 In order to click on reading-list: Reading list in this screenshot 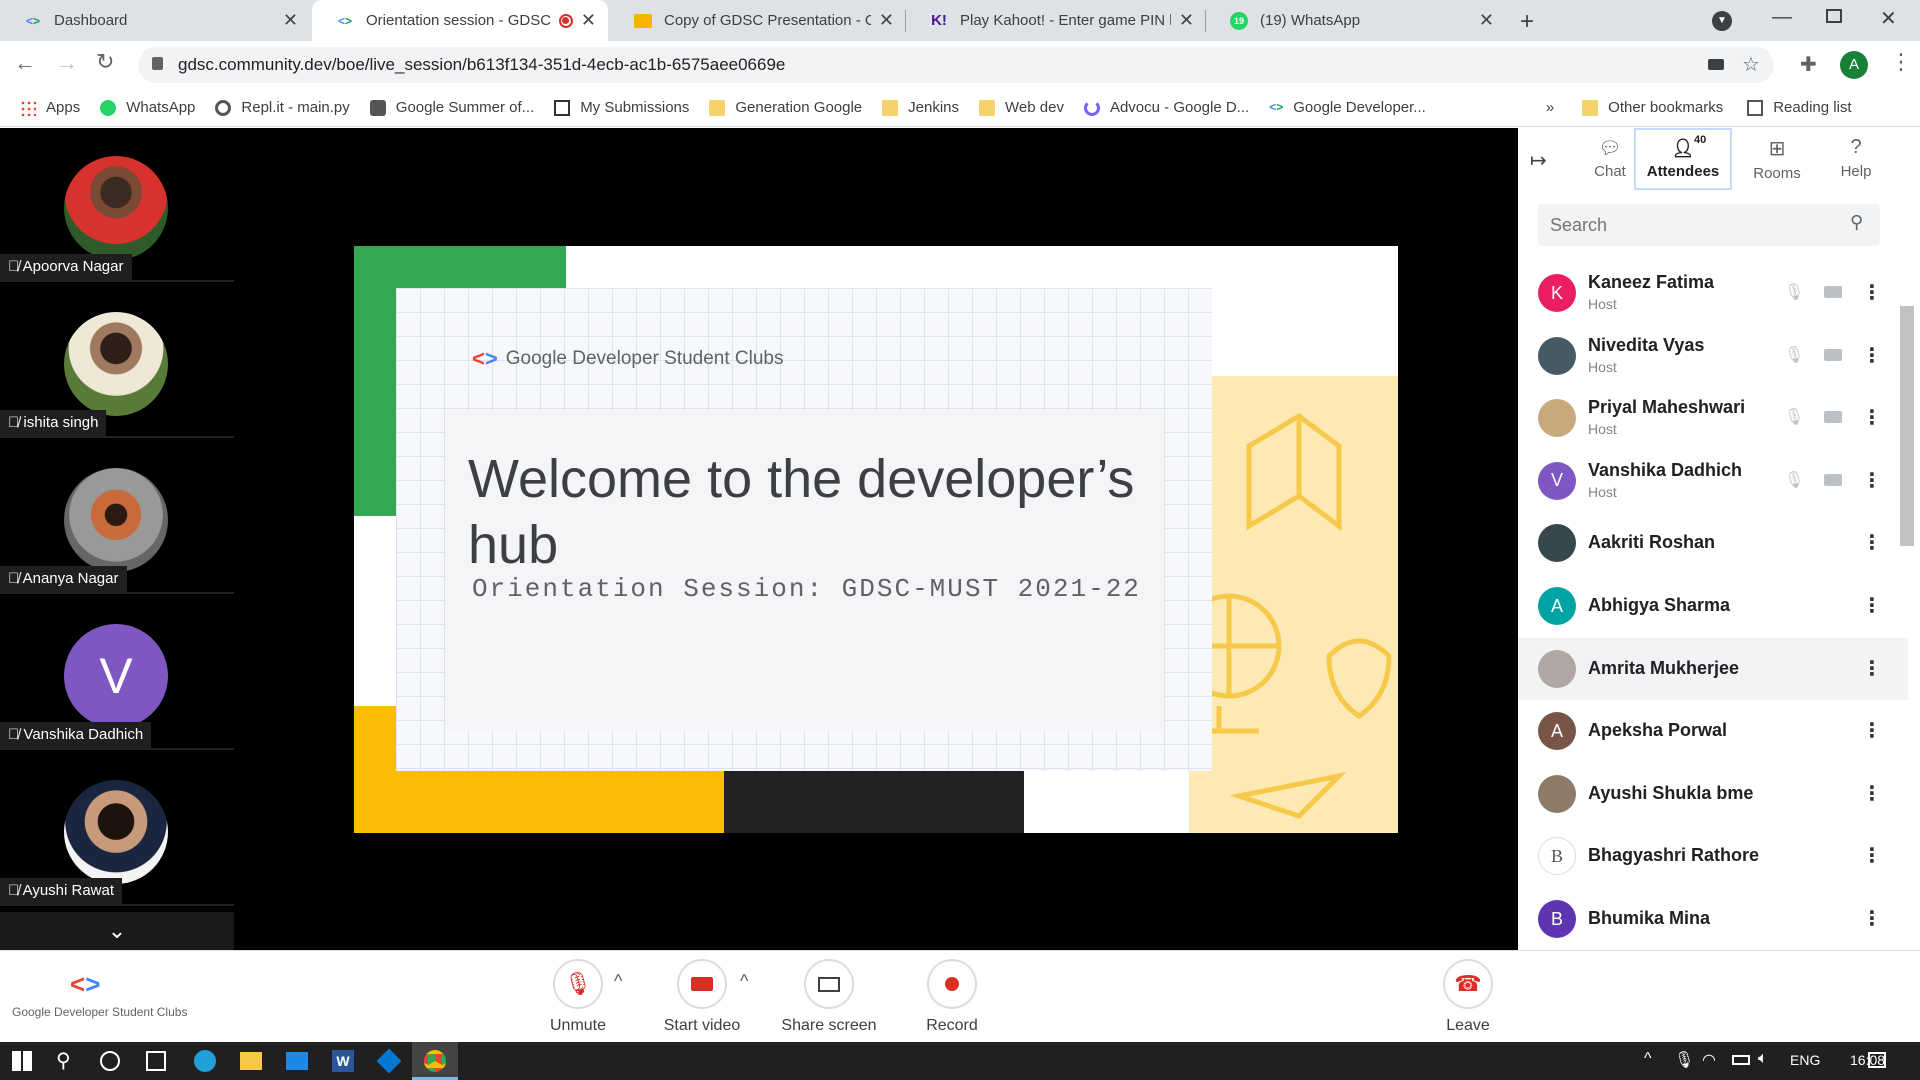, I will do `click(1799, 107)`.